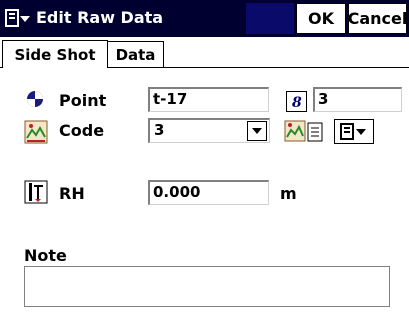  I want to click on note-label: Note, so click(45, 255).